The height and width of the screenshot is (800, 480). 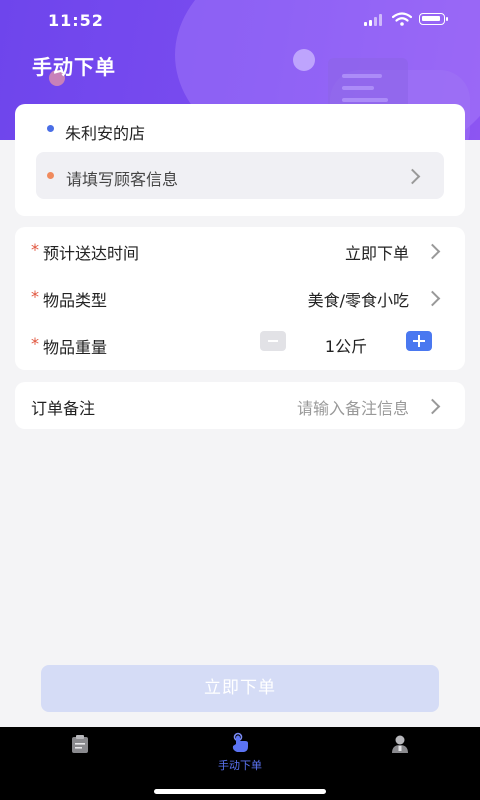 What do you see at coordinates (240, 344) in the screenshot?
I see `item-weight-row: * 物品重量 1公斤` at bounding box center [240, 344].